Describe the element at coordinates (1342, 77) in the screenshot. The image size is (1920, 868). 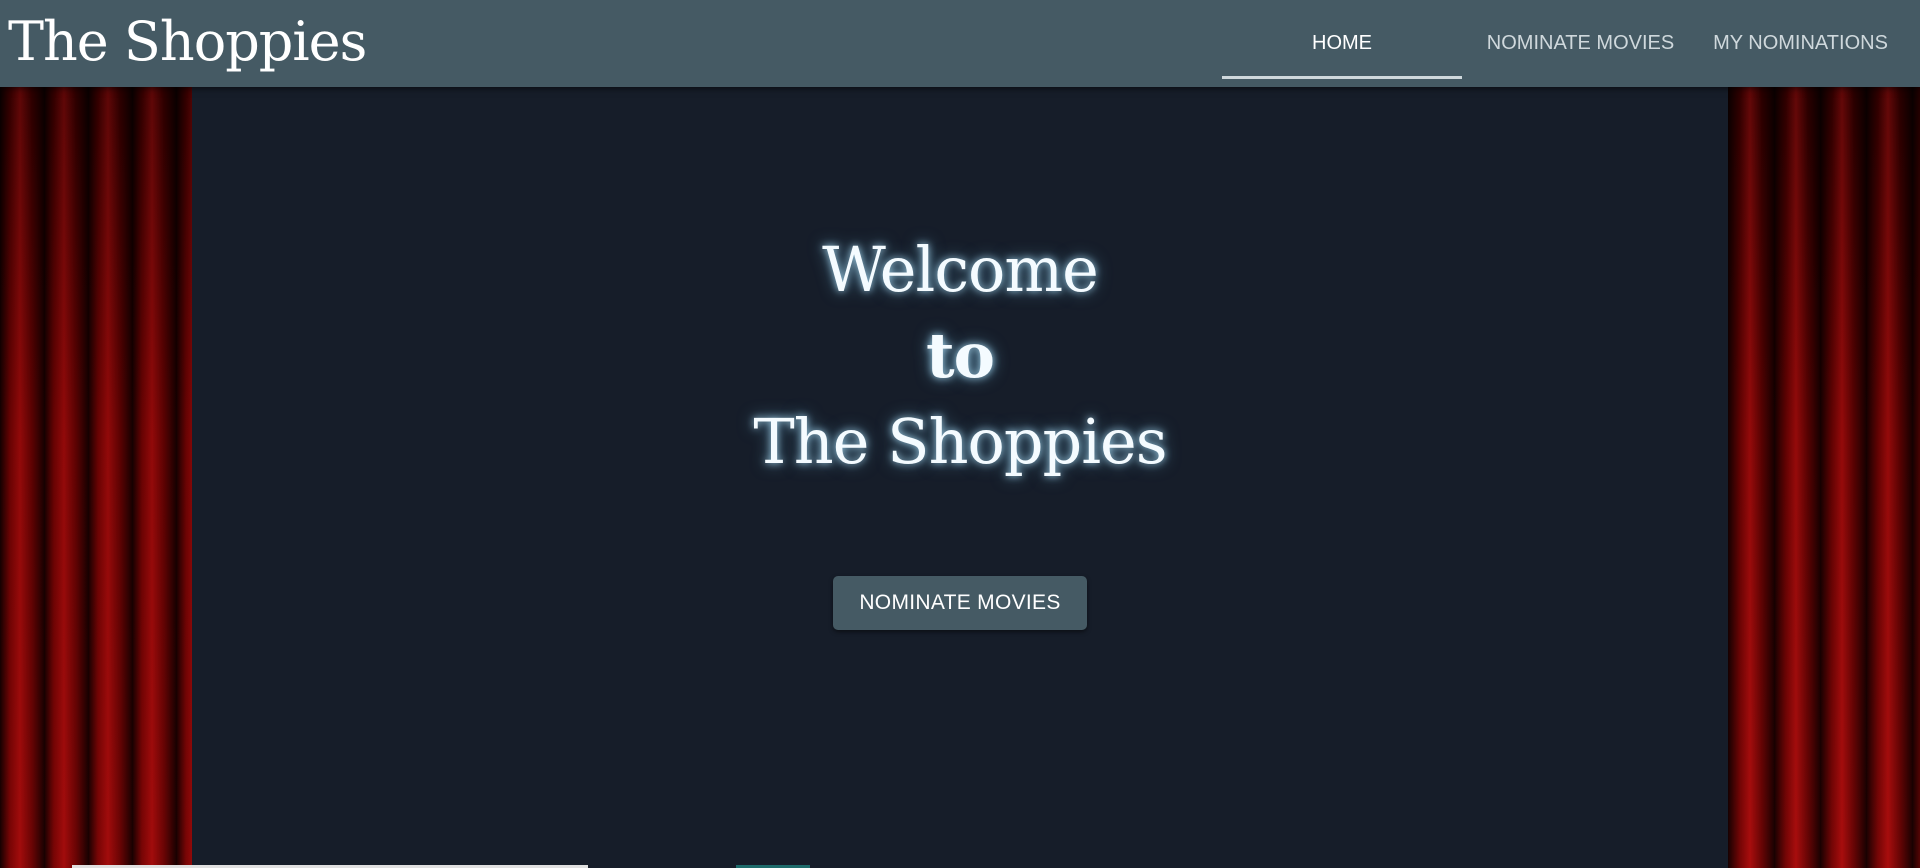
I see `active-tab-indicator` at that location.